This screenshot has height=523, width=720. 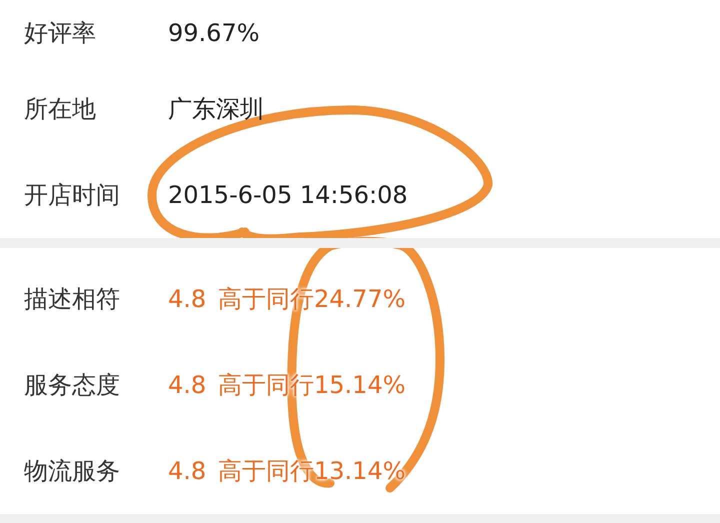 What do you see at coordinates (72, 471) in the screenshot?
I see `rating-label: 物流服务` at bounding box center [72, 471].